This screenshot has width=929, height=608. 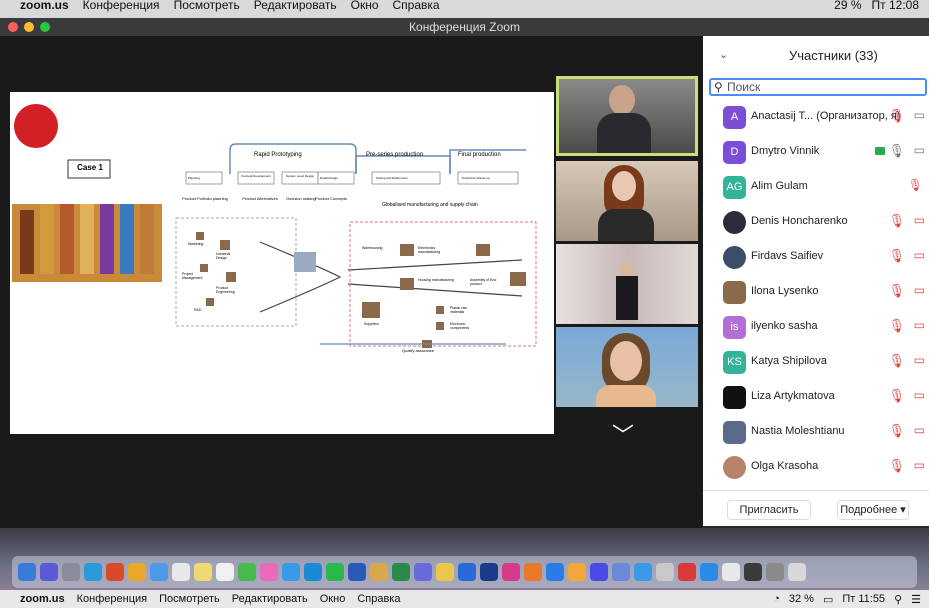 I want to click on participant-row: Nastia Moleshtianu 🎙 ▭, so click(x=816, y=432).